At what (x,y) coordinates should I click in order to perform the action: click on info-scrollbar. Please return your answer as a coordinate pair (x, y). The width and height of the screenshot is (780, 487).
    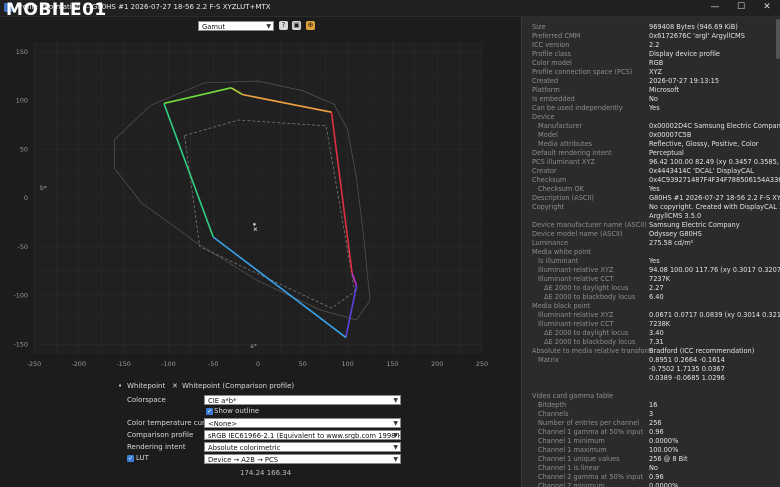
    Looking at the image, I should click on (778, 39).